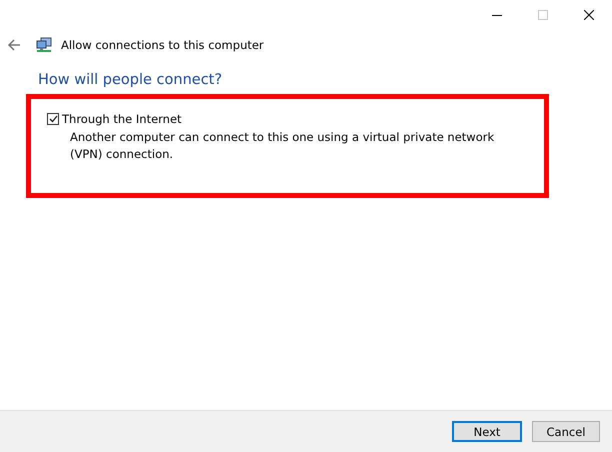 The image size is (612, 452). I want to click on cancel-button: Cancel, so click(566, 431).